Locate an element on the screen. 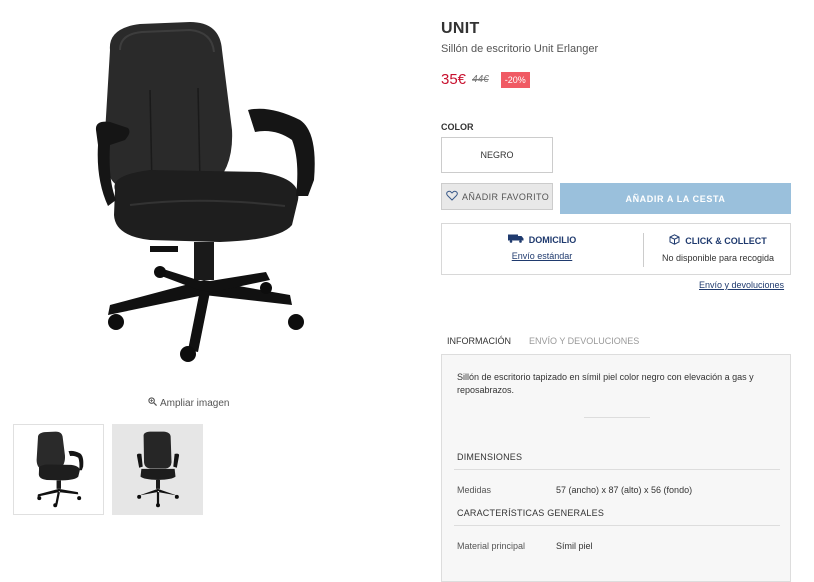 This screenshot has width=814, height=582. dimensions-heading: DIMENSIONES is located at coordinates (490, 457).